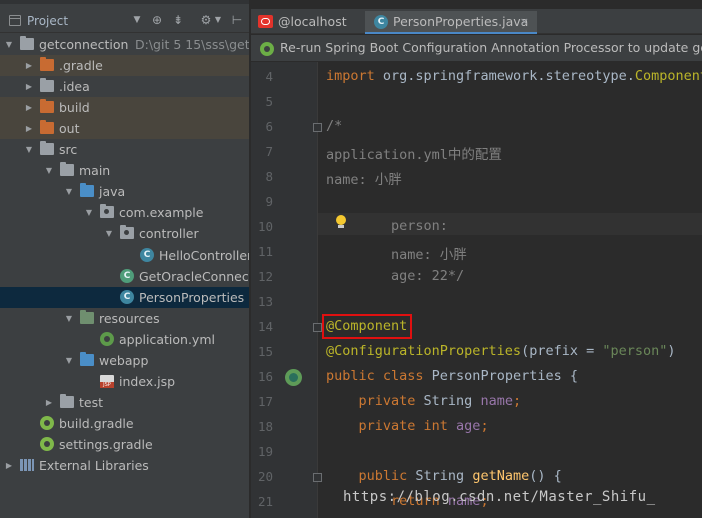  I want to click on tree-item: ▶ test, so click(124, 402).